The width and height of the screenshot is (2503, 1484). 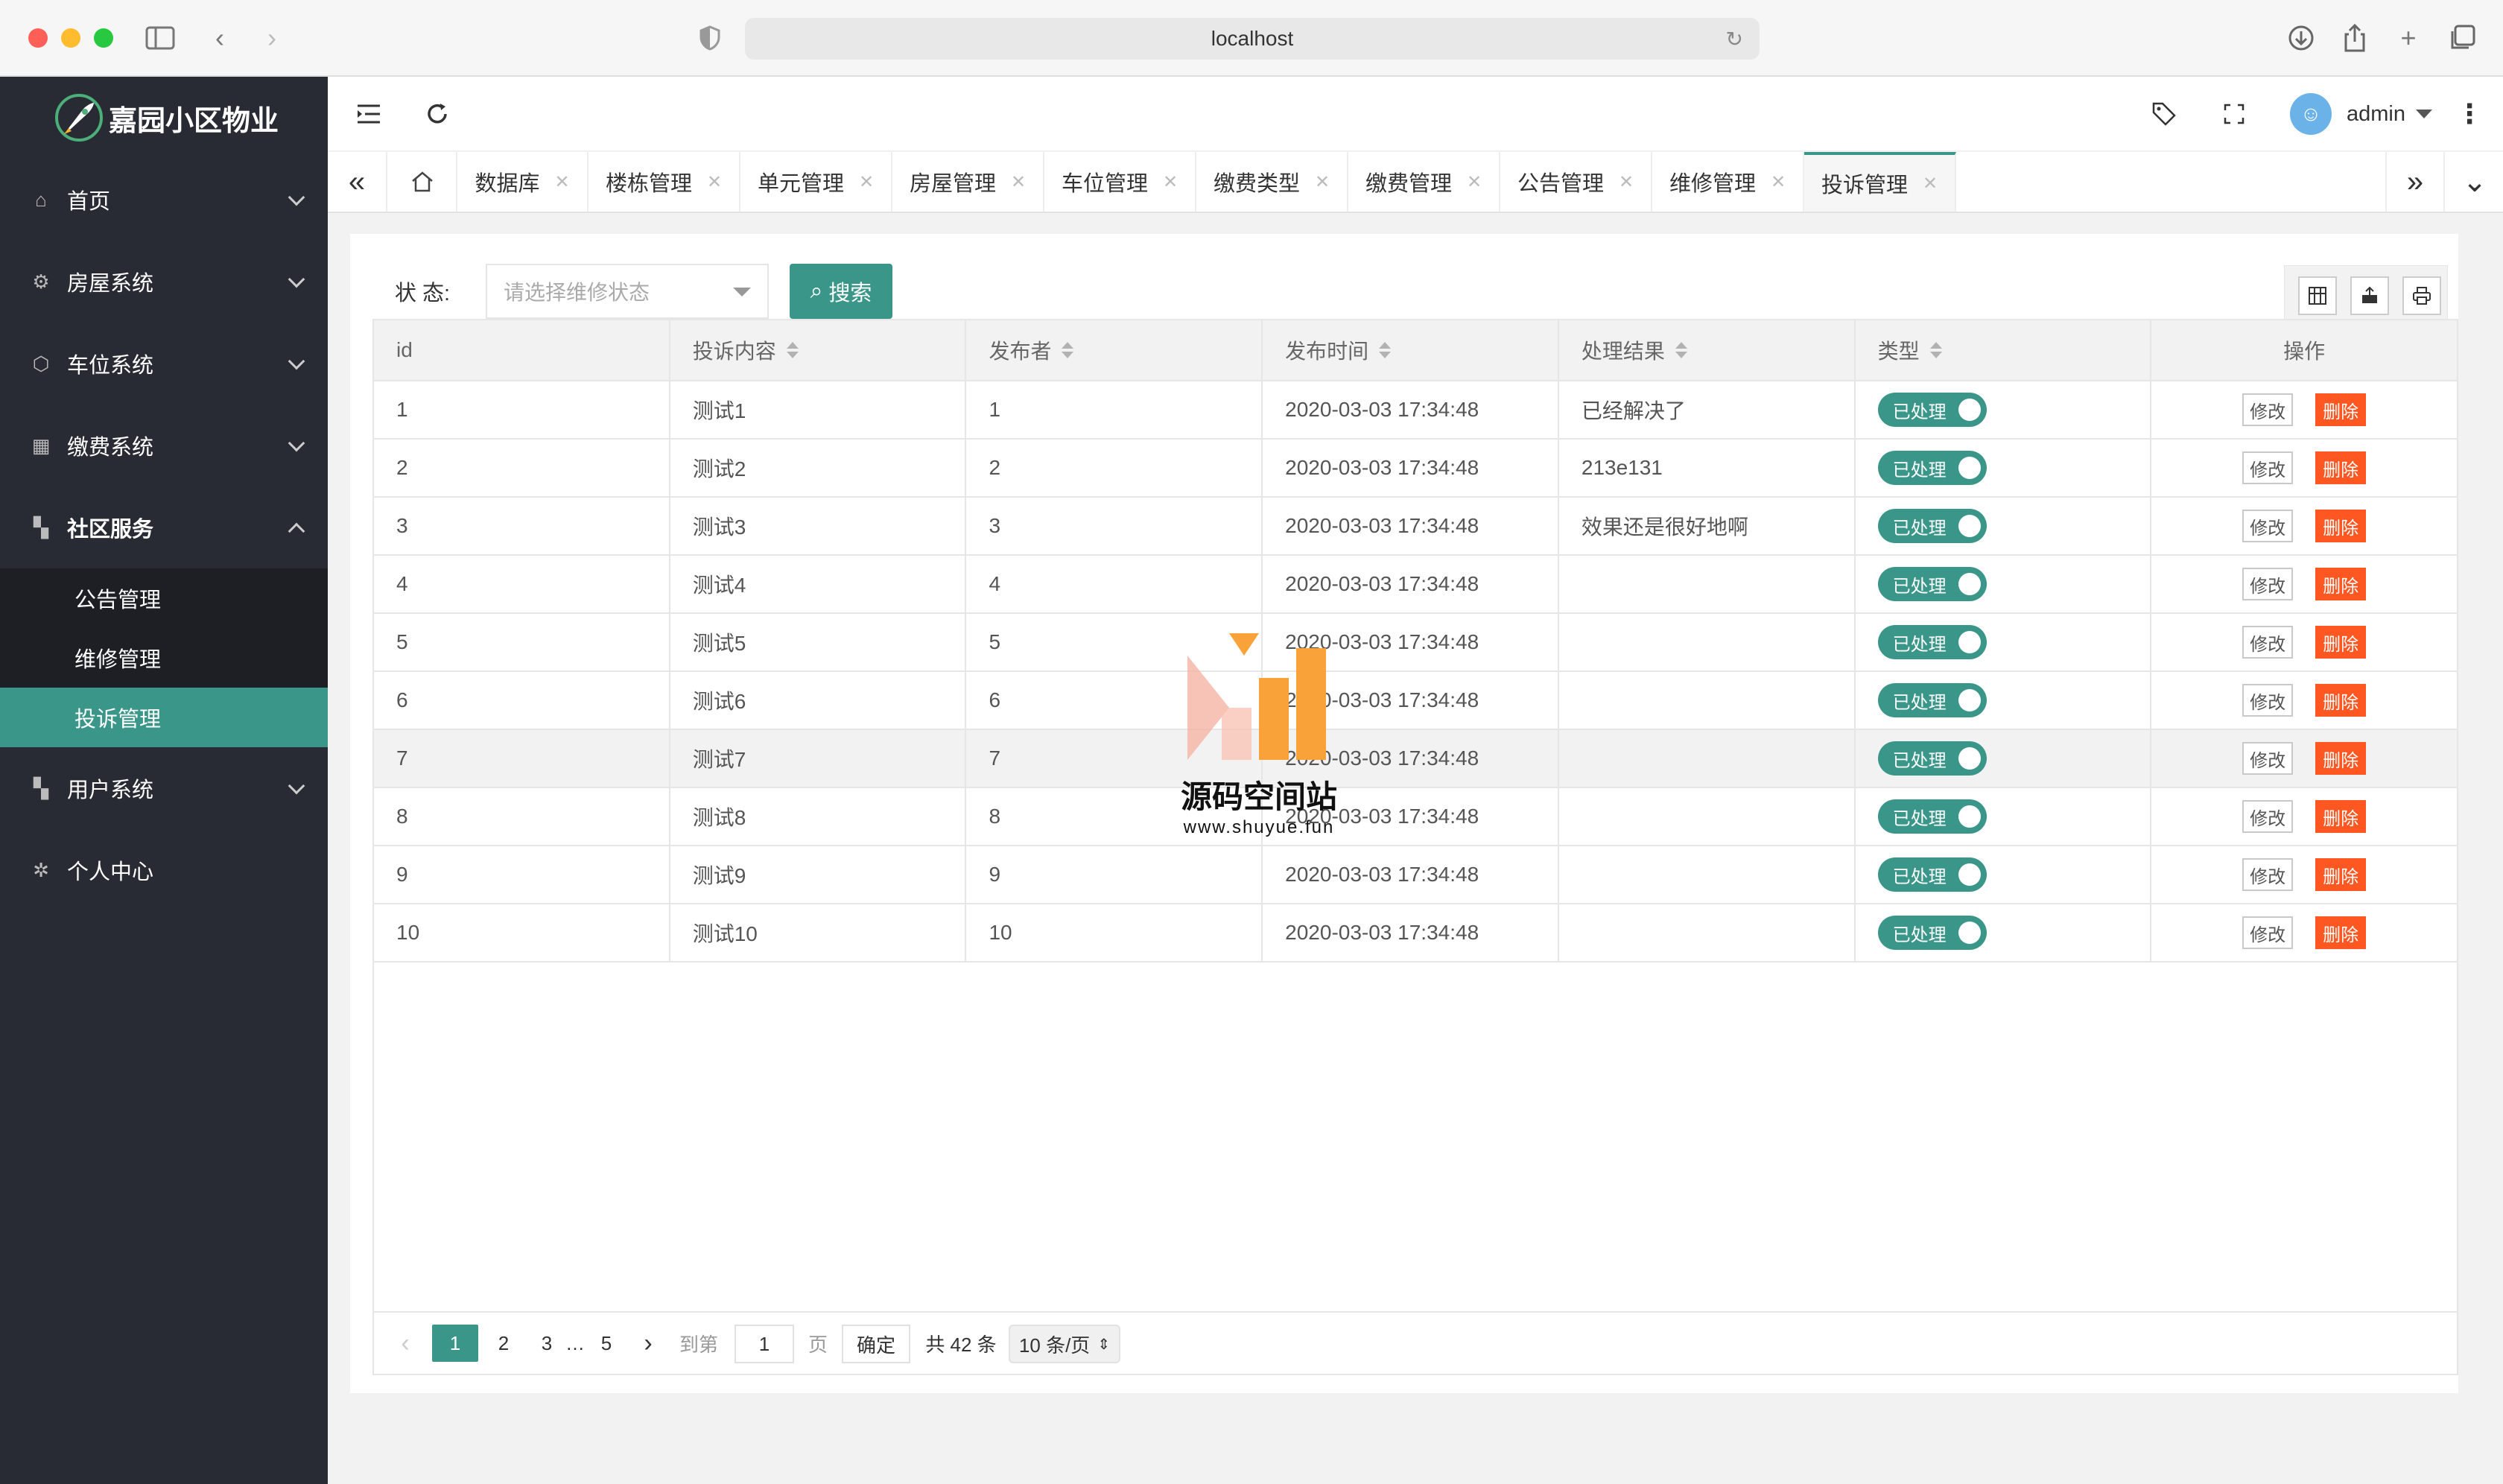 I want to click on zoom-window-button, so click(x=104, y=38).